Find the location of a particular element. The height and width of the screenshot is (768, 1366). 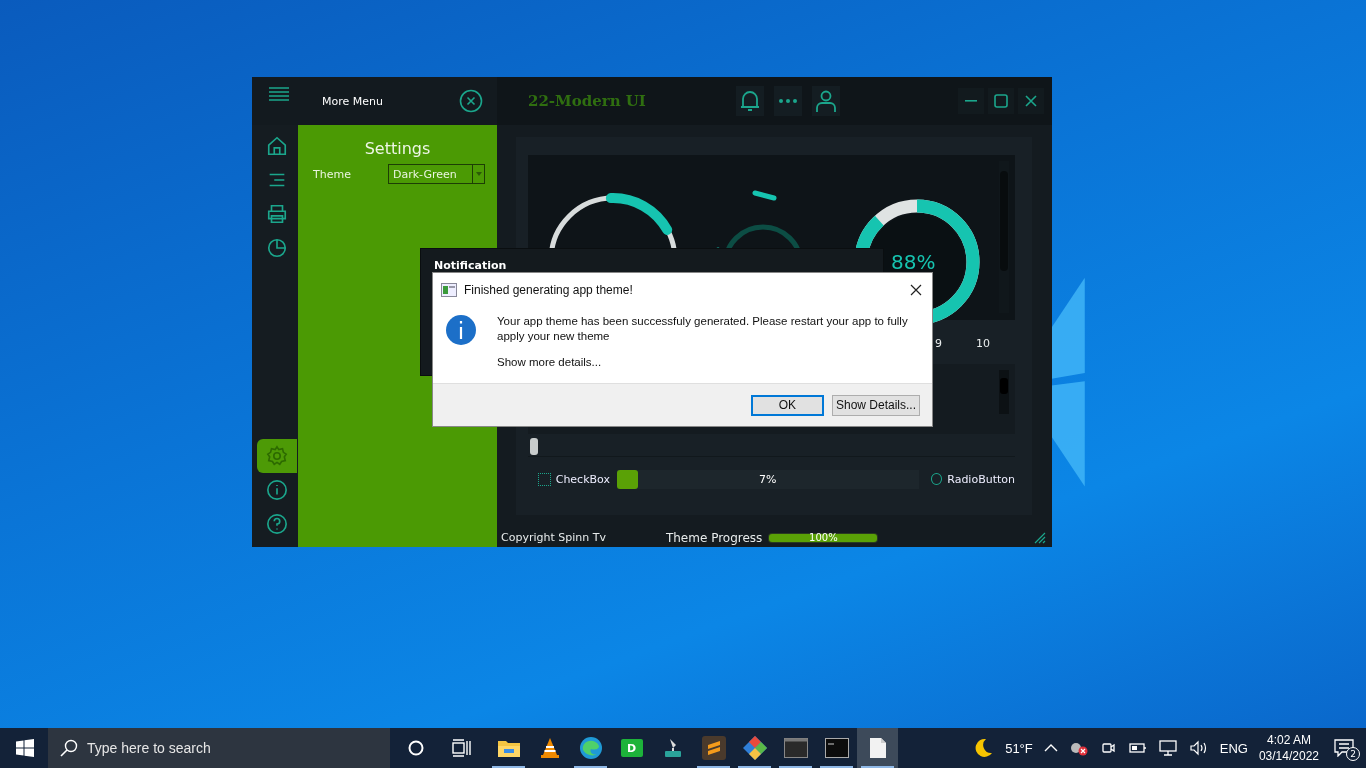

taskbar-app-button is located at coordinates (877, 748).